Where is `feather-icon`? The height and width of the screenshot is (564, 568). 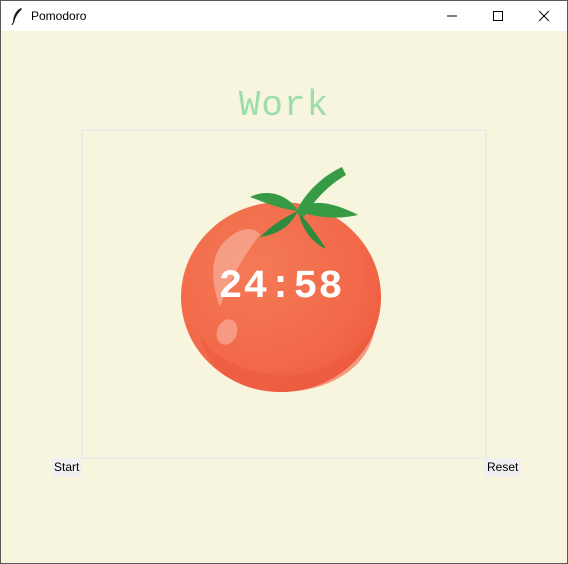 feather-icon is located at coordinates (16, 16).